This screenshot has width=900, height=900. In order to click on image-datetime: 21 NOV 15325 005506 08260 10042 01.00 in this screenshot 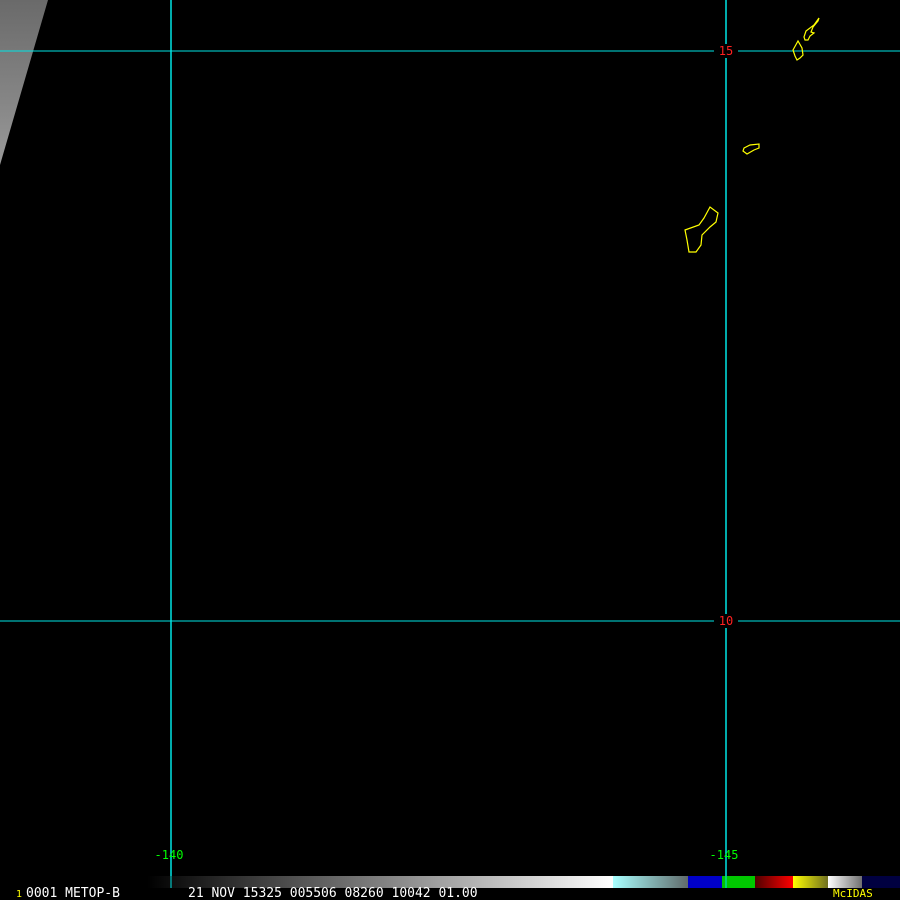, I will do `click(333, 893)`.